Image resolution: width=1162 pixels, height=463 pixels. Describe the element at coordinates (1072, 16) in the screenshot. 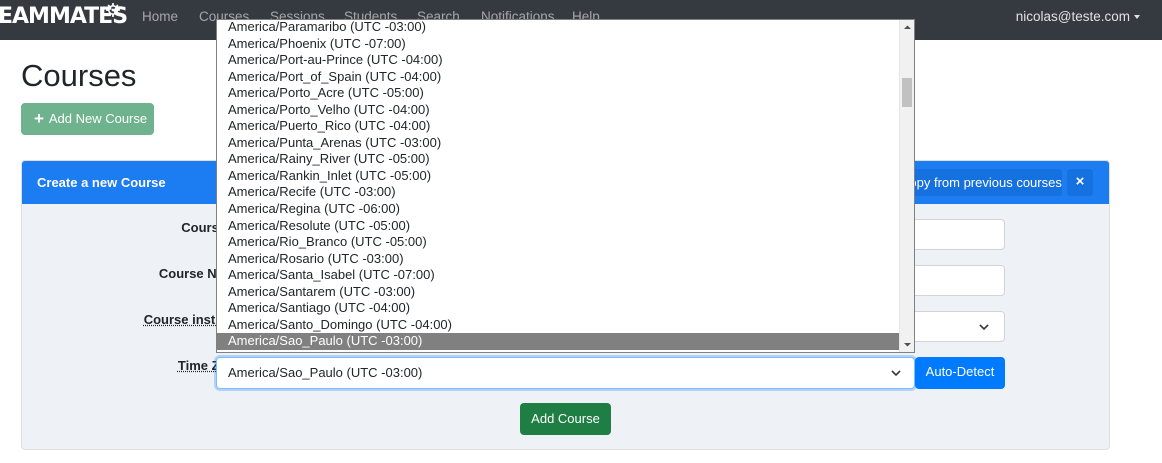

I see `user-email: nicolas@teste.com` at that location.